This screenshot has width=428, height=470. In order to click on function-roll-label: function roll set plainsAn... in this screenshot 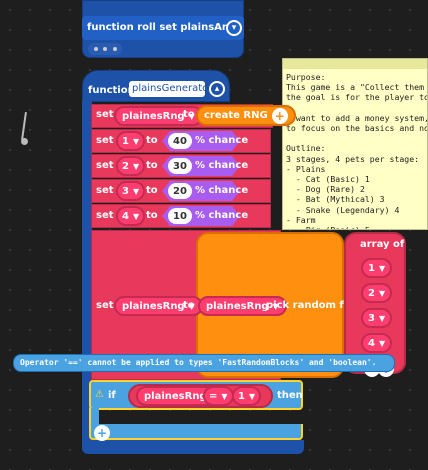, I will do `click(164, 27)`.